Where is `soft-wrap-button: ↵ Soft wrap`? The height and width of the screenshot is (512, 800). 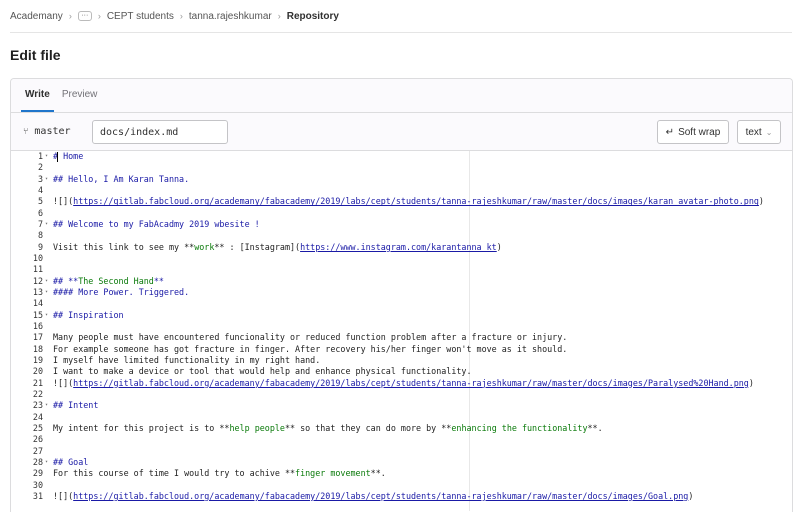
soft-wrap-button: ↵ Soft wrap is located at coordinates (693, 132).